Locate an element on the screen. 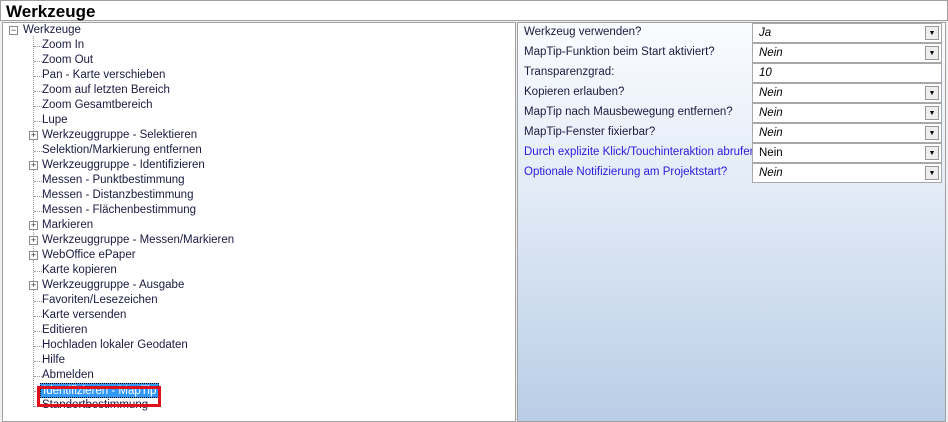 The image size is (948, 422). tree-item: Favoriten/Lesezeichen is located at coordinates (100, 300).